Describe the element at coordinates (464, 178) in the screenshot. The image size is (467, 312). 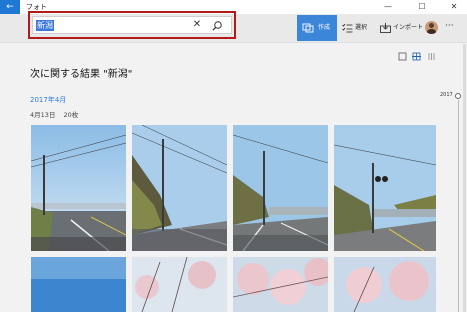
I see `scrollbar` at that location.